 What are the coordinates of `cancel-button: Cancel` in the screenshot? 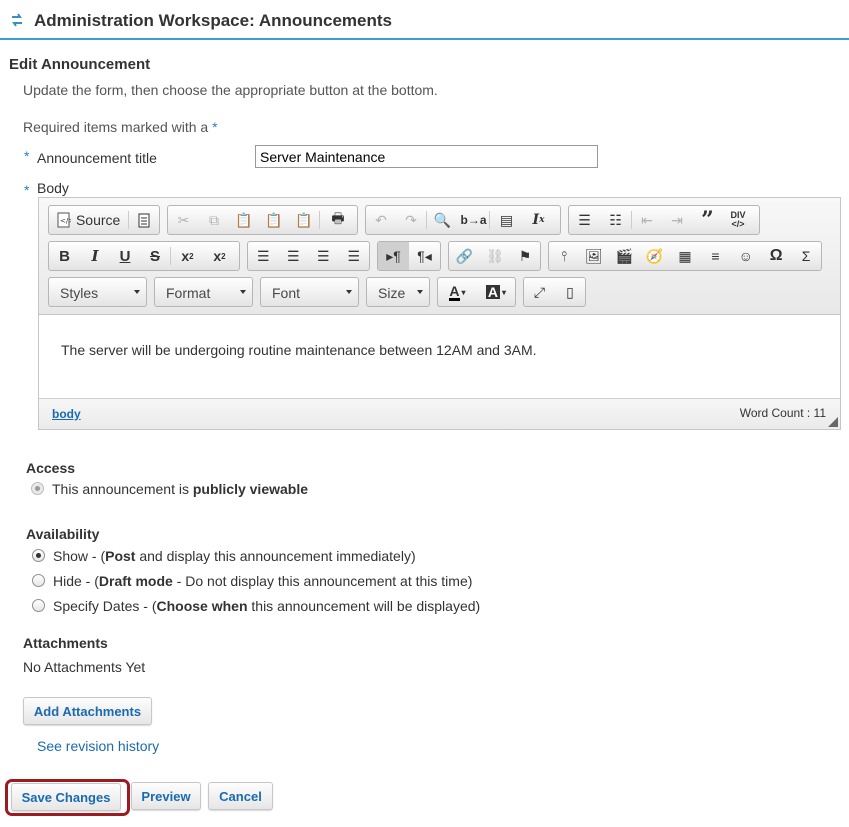 It's located at (240, 796).